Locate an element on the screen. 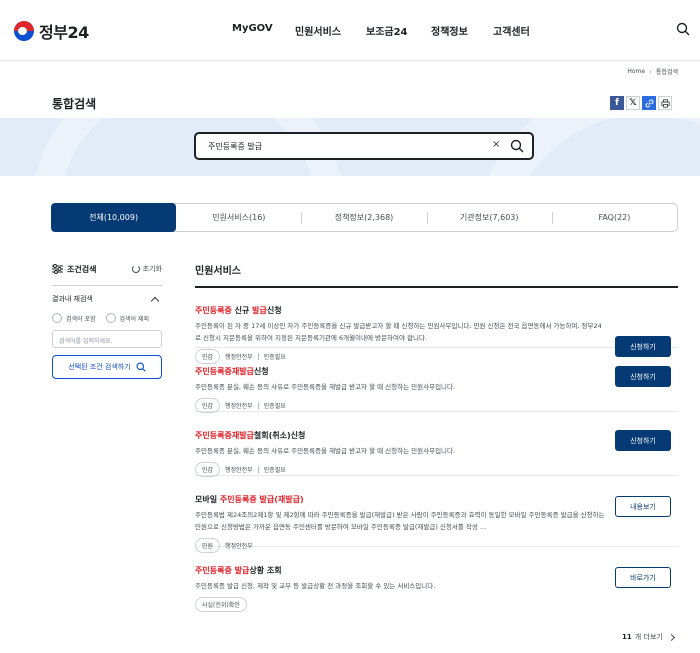 The image size is (700, 653). filter-sliders-icon is located at coordinates (57, 269).